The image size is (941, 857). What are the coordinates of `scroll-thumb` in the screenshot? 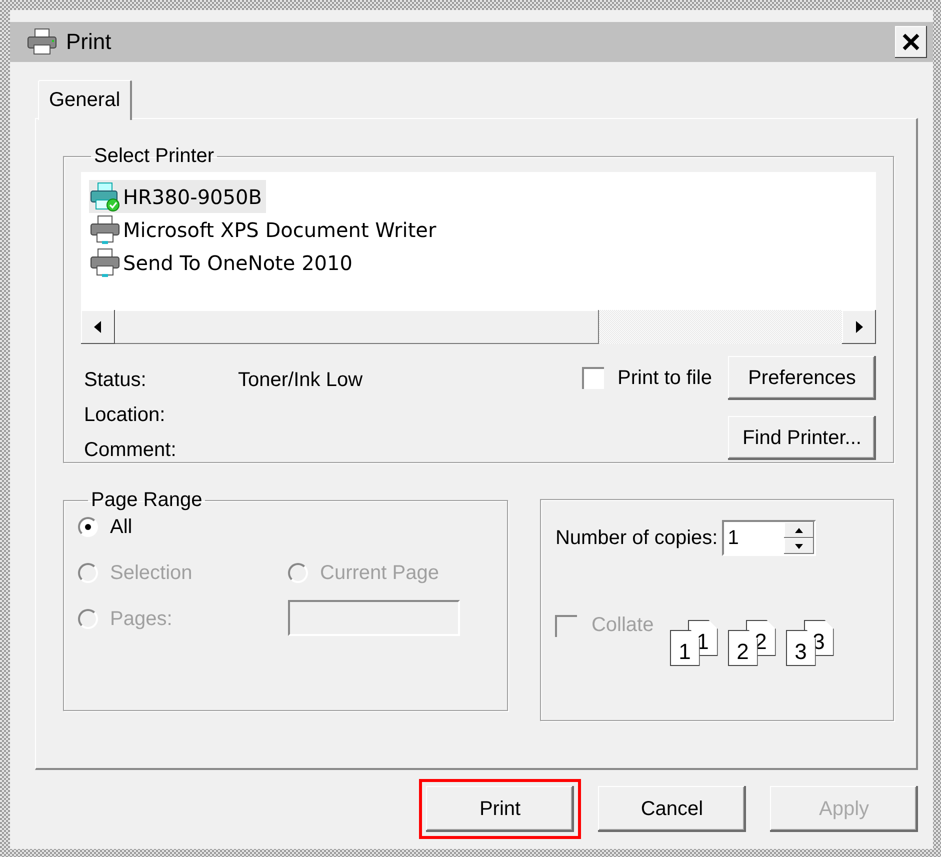 It's located at (357, 327).